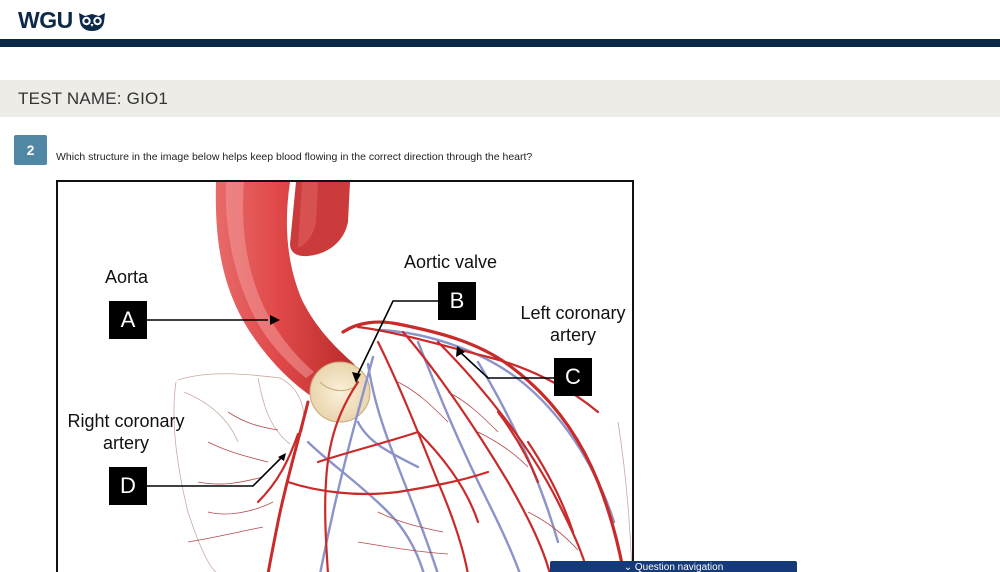 The image size is (1000, 572). I want to click on label-left-coronary-line2: artery, so click(572, 335).